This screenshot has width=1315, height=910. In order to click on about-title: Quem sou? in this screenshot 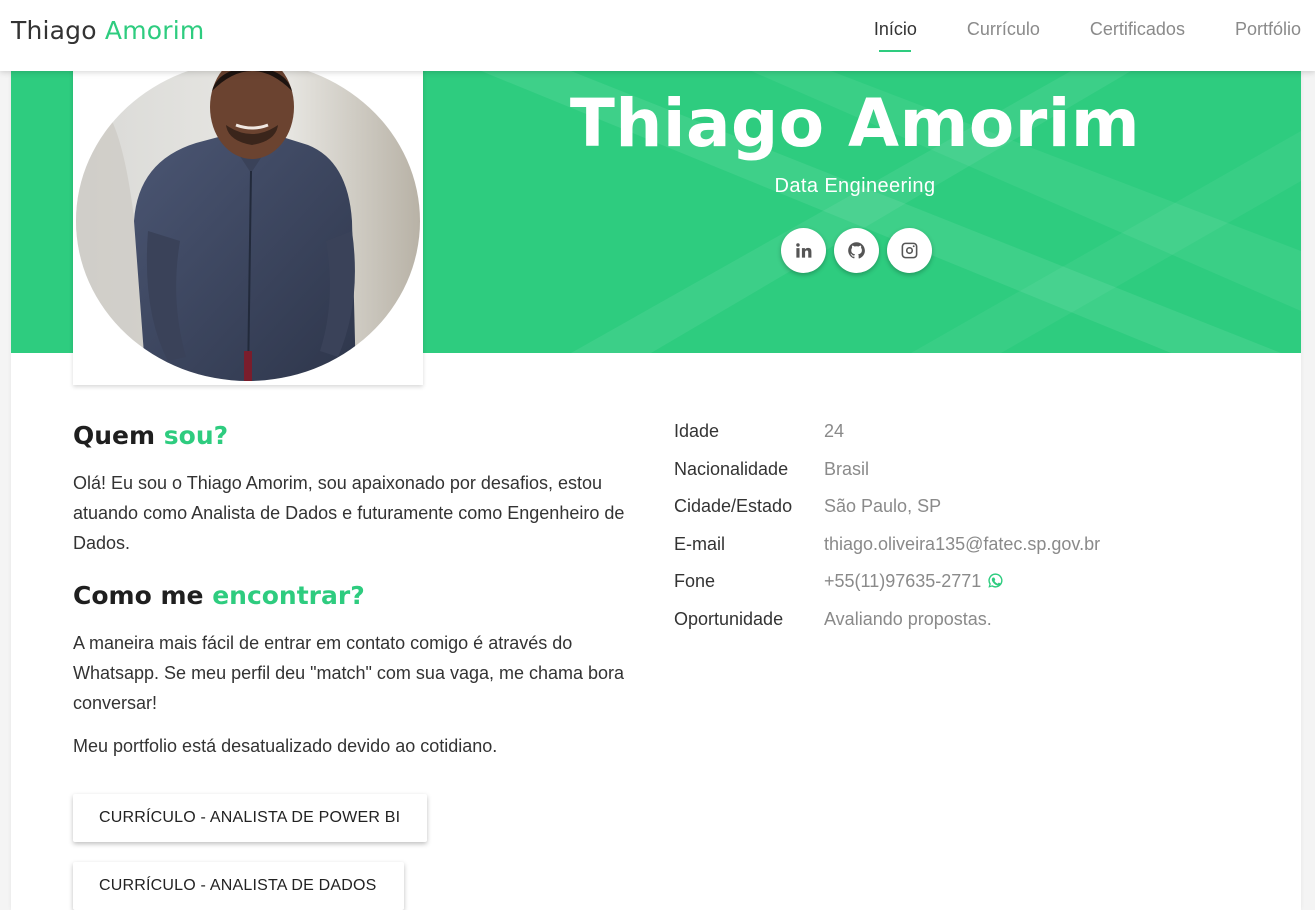, I will do `click(150, 435)`.